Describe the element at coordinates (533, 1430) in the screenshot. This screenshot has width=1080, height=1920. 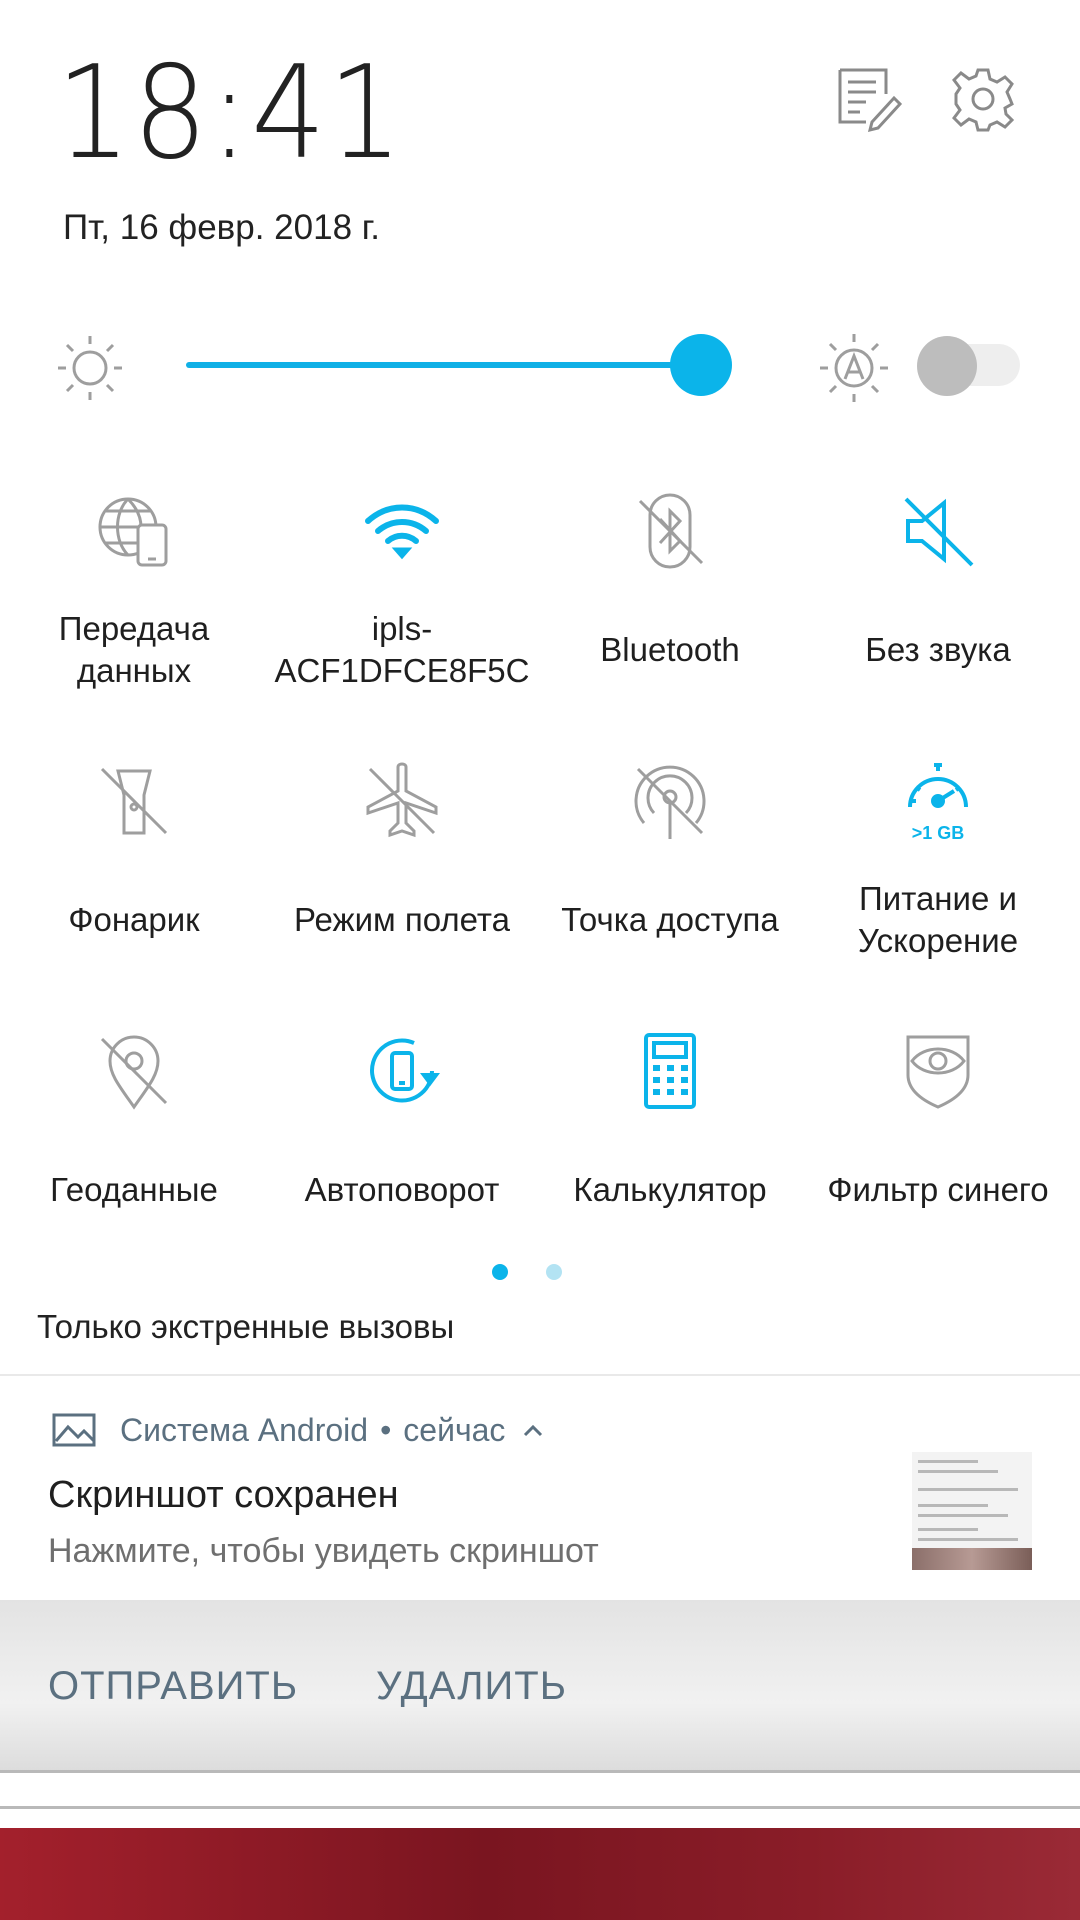
I see `chevron-up-icon` at that location.